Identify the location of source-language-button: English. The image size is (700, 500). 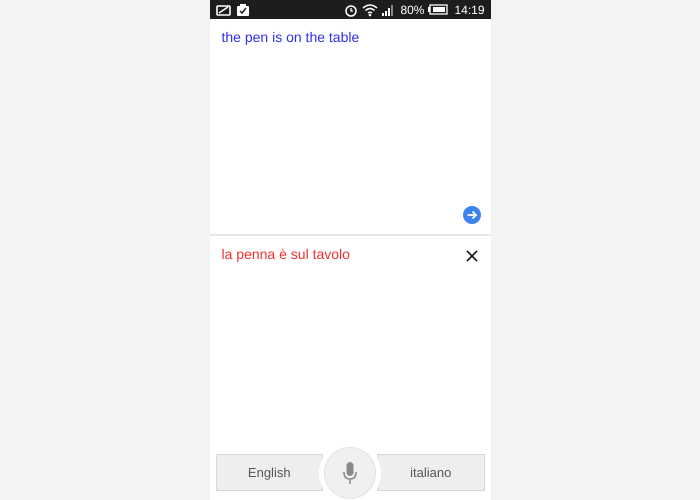
(269, 472).